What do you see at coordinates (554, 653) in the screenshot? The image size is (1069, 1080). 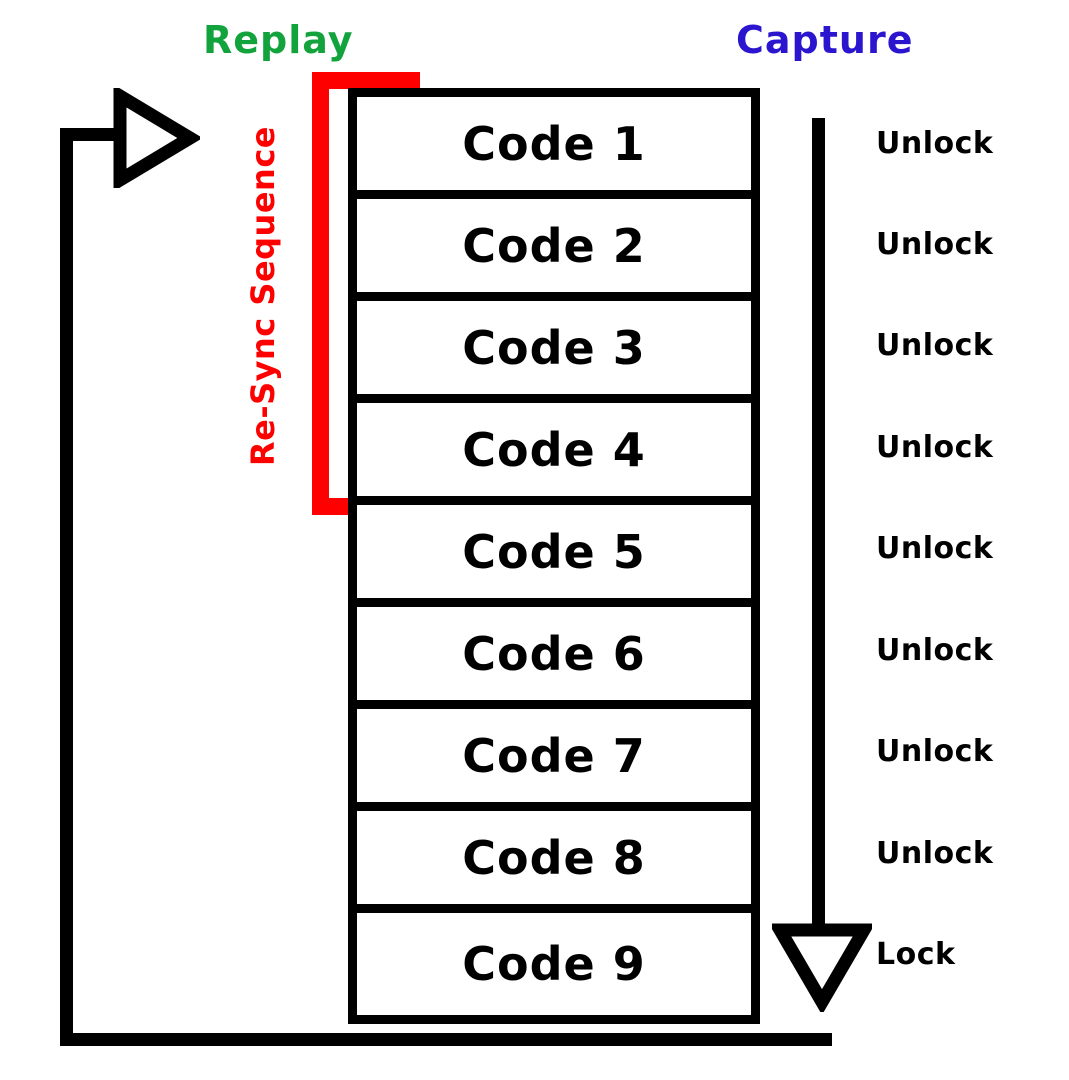 I see `code-label: Code 6` at bounding box center [554, 653].